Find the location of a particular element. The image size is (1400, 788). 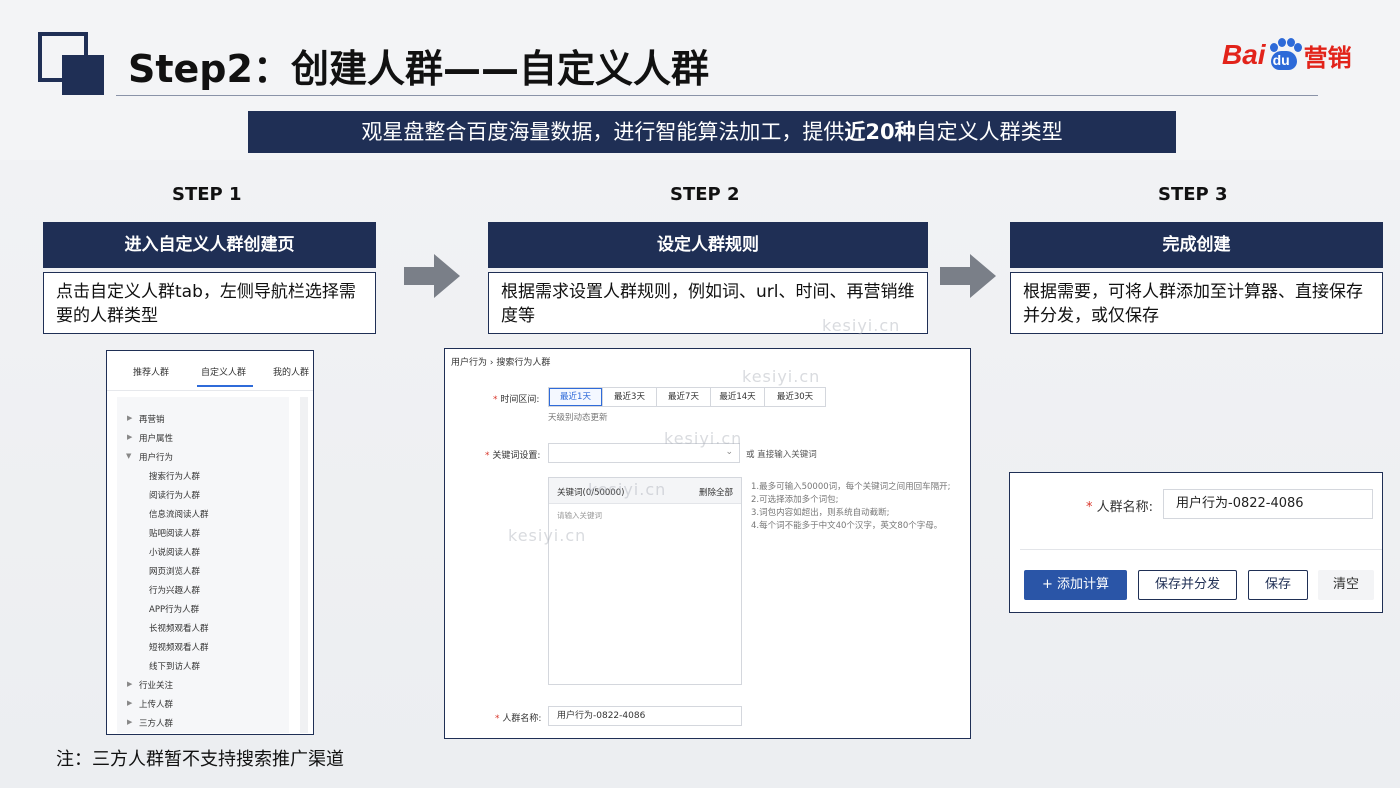

keyword-placeholder: 请输入关键词 is located at coordinates (579, 515).